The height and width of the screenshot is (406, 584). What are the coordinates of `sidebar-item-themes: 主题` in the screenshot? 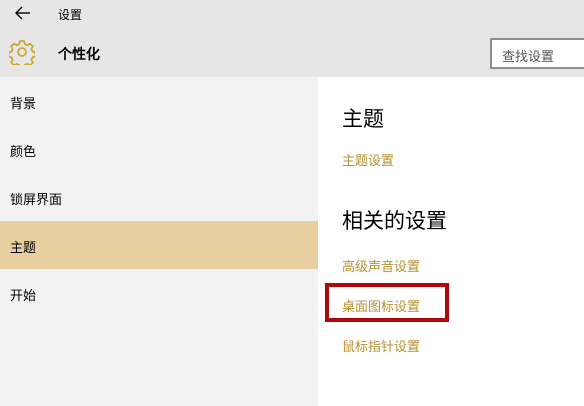 It's located at (159, 245).